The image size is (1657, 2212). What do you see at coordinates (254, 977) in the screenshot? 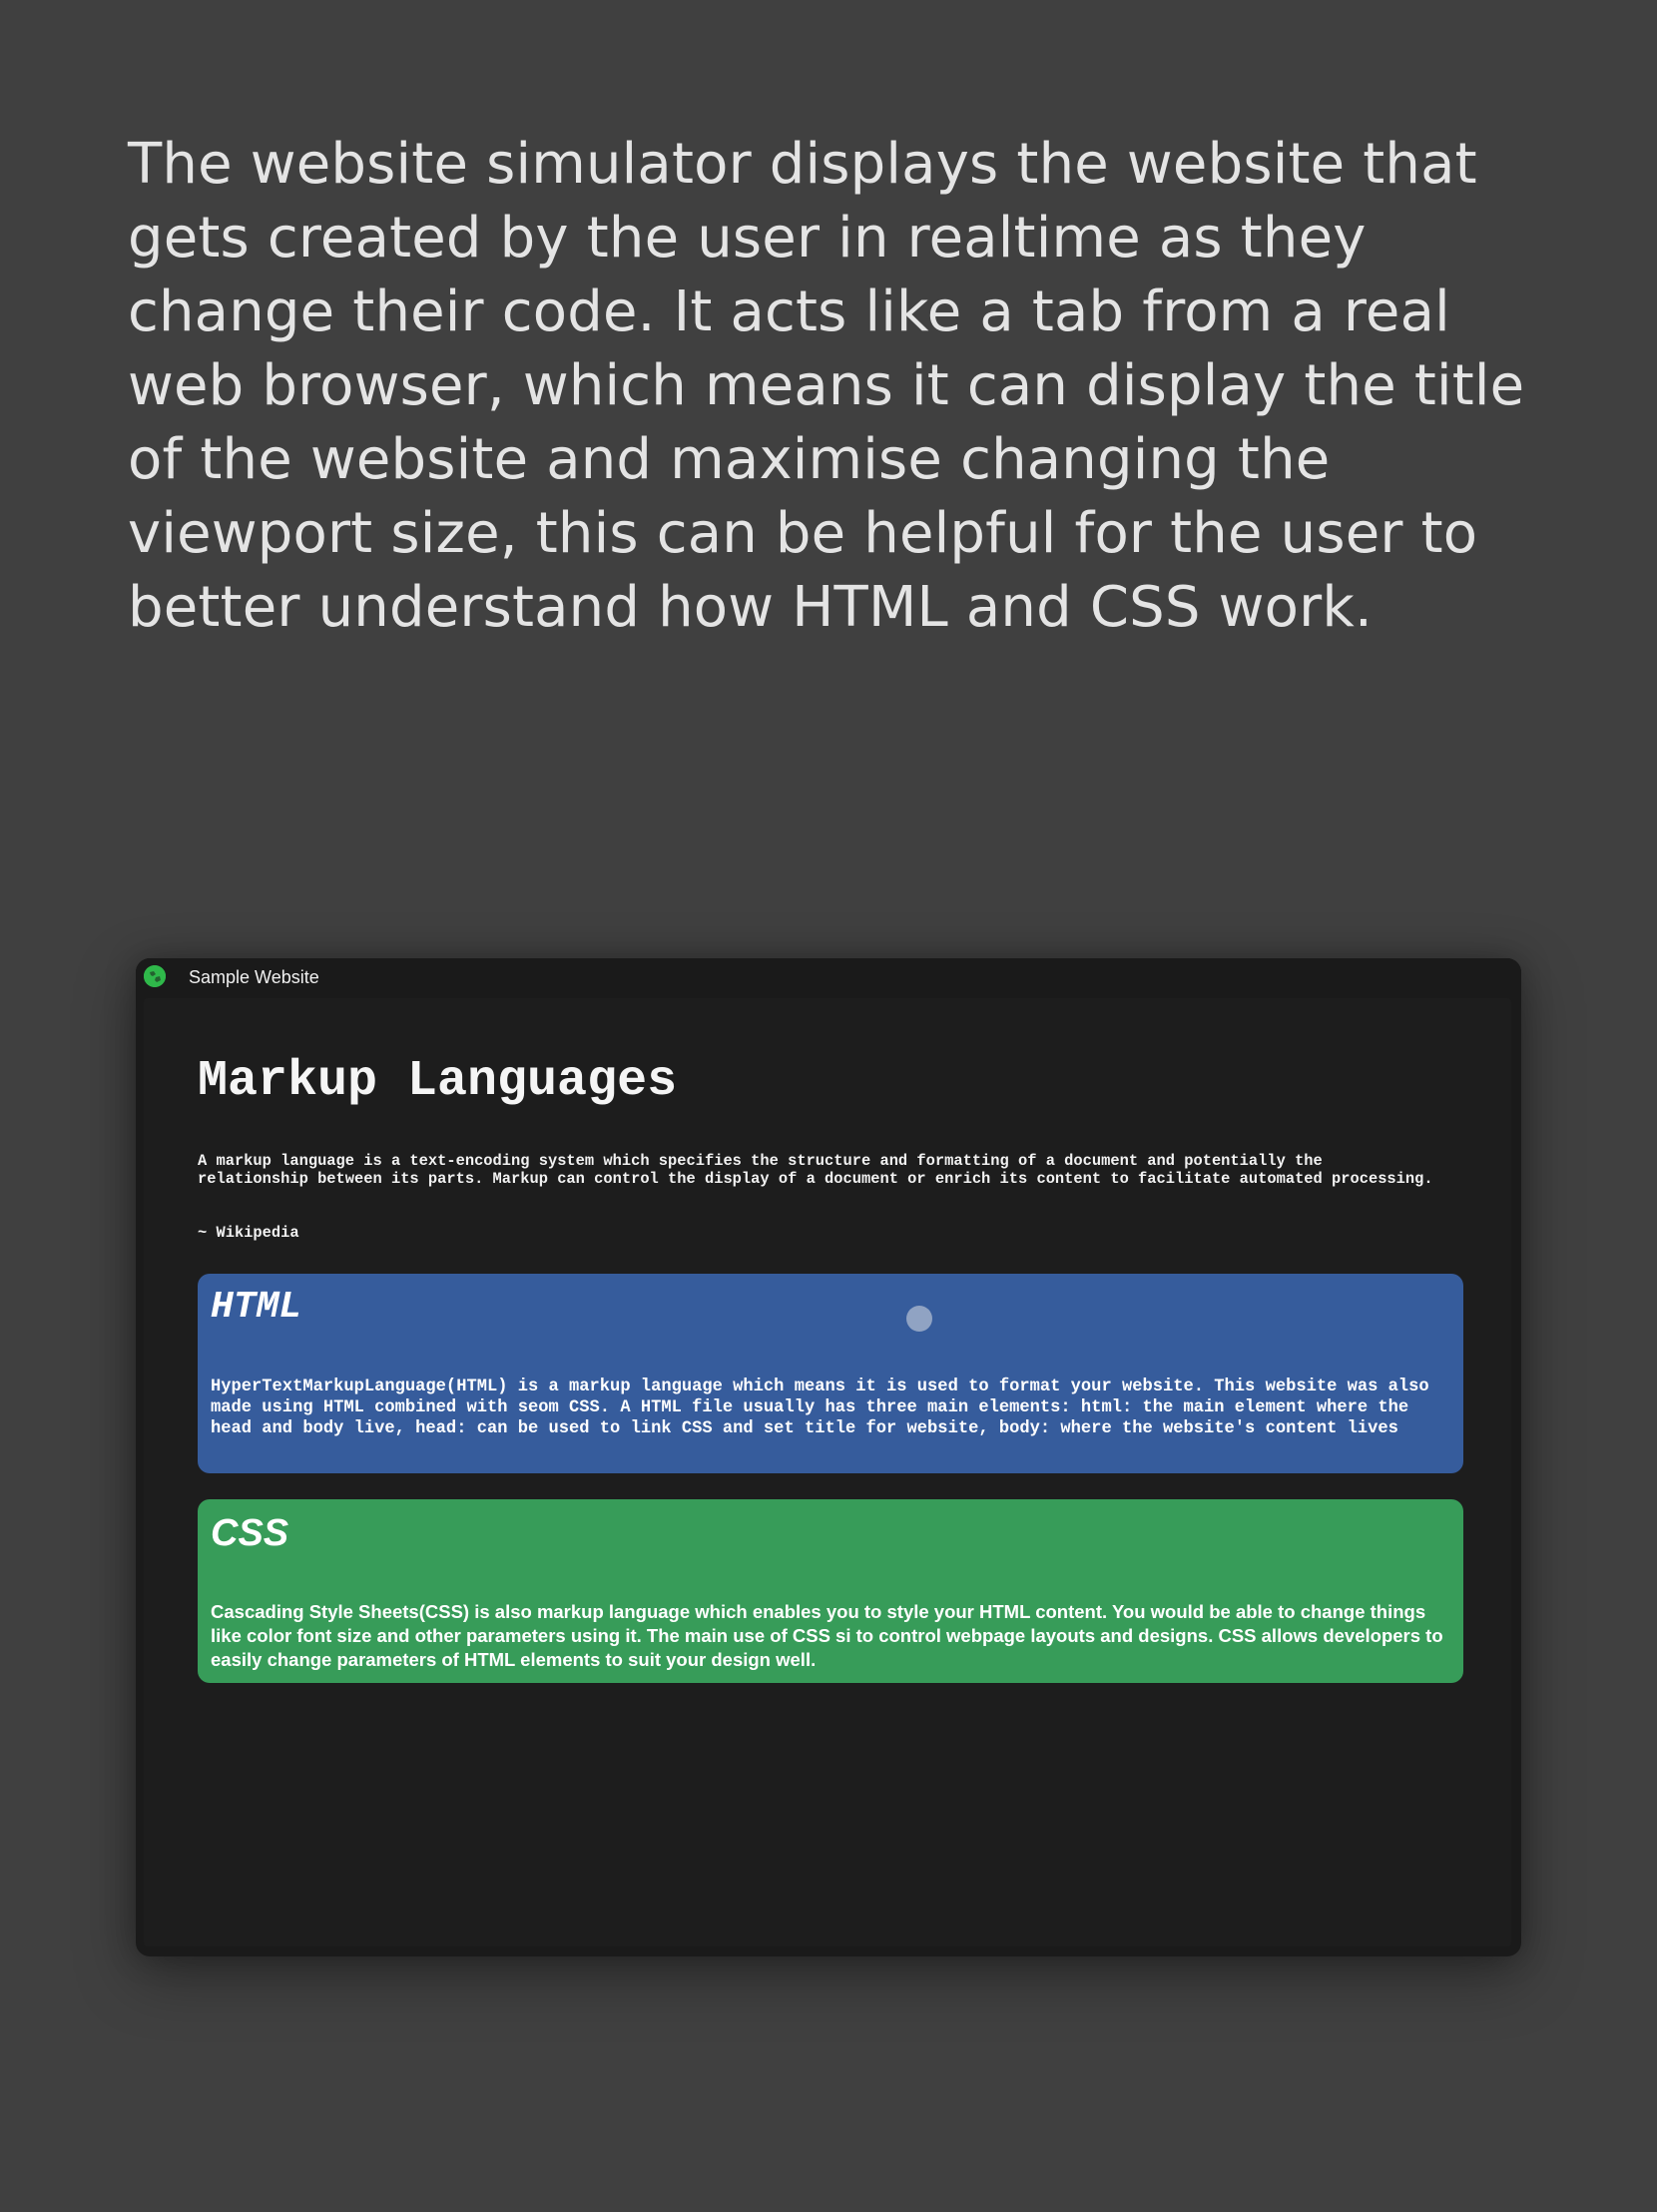
I see `tab-title: Sample Website` at bounding box center [254, 977].